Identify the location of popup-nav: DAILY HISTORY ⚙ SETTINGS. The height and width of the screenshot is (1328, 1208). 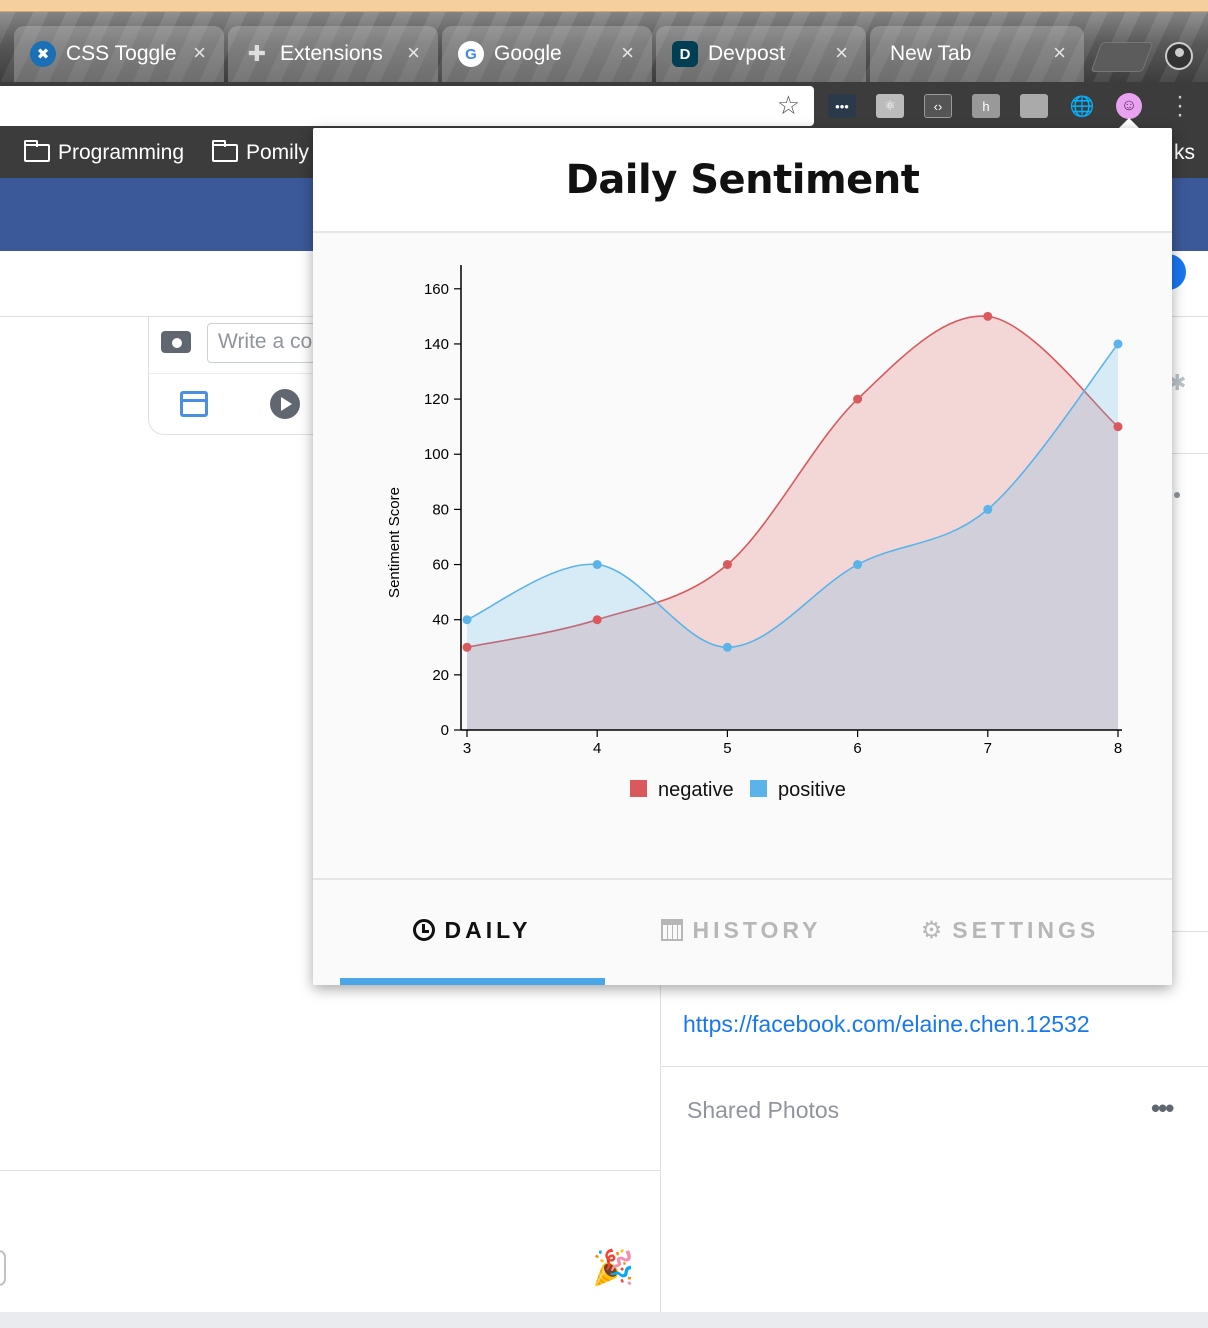
(742, 931).